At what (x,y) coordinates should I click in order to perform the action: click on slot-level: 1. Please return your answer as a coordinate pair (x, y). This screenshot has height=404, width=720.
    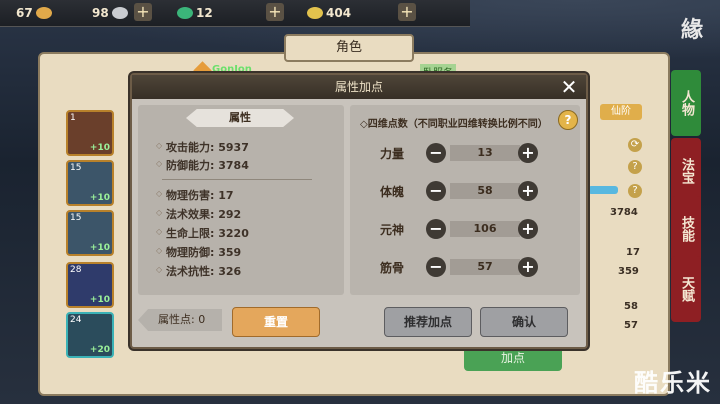
    Looking at the image, I should click on (73, 118).